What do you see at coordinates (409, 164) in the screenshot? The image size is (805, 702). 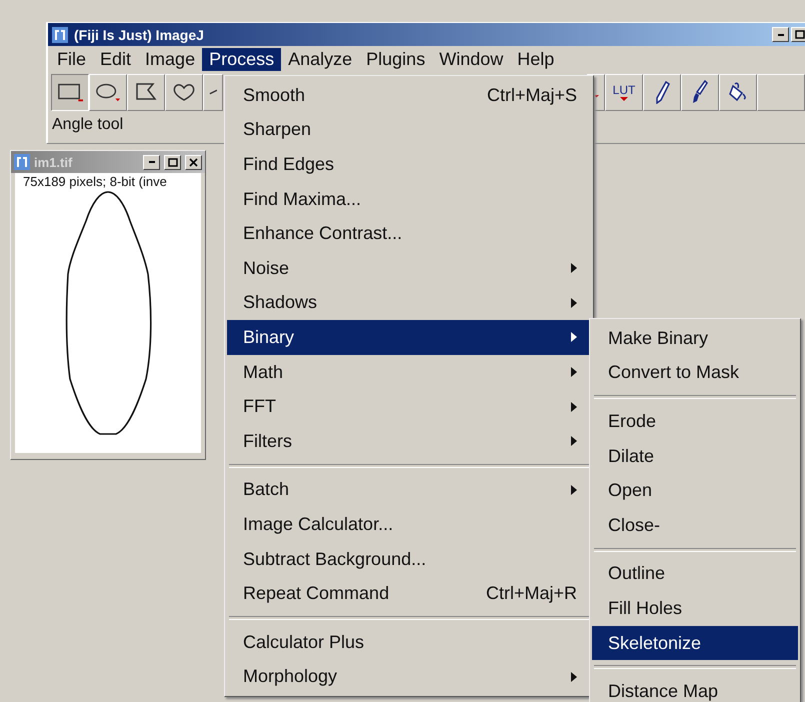 I see `menu-item: Find Edges` at bounding box center [409, 164].